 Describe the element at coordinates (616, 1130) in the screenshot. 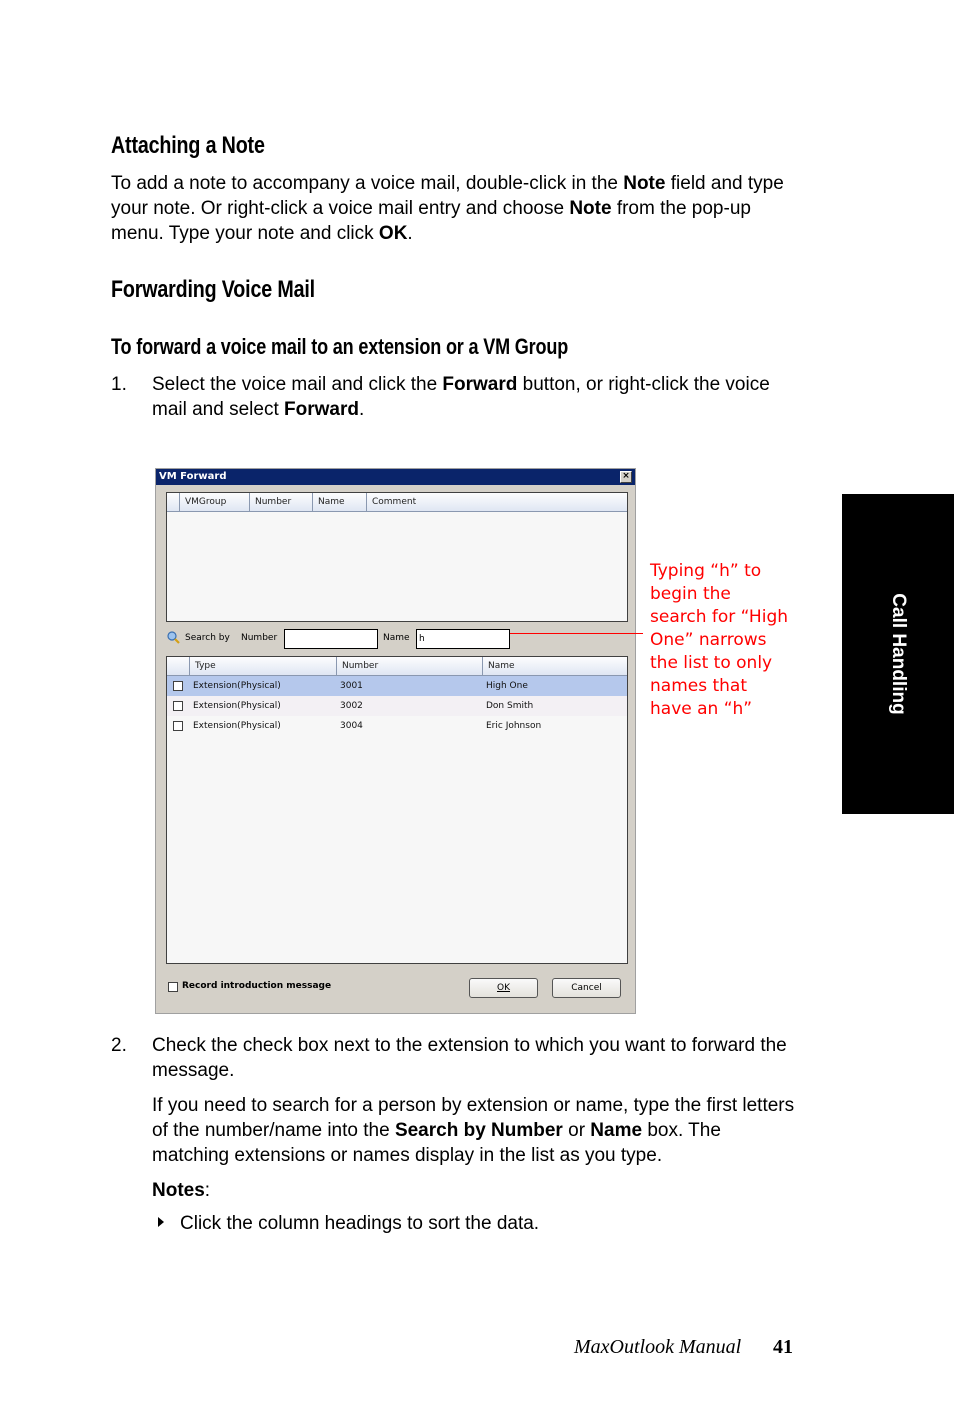

I see `bold-term: Name` at that location.